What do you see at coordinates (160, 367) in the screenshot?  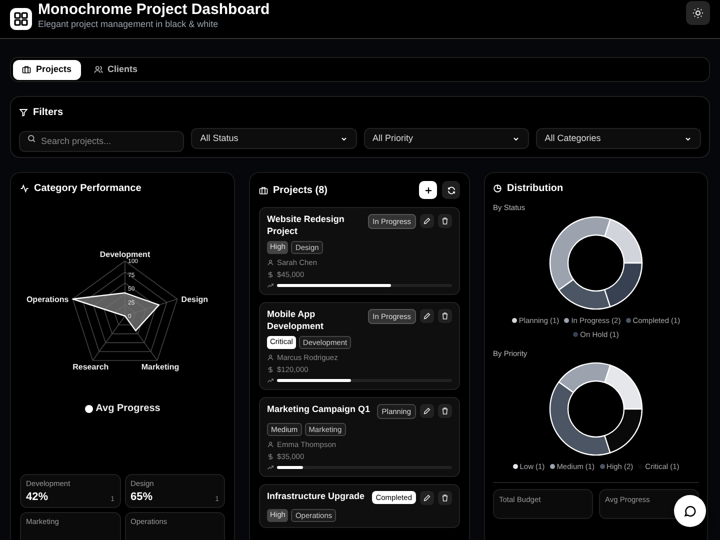 I see `axis-label: Marketing` at bounding box center [160, 367].